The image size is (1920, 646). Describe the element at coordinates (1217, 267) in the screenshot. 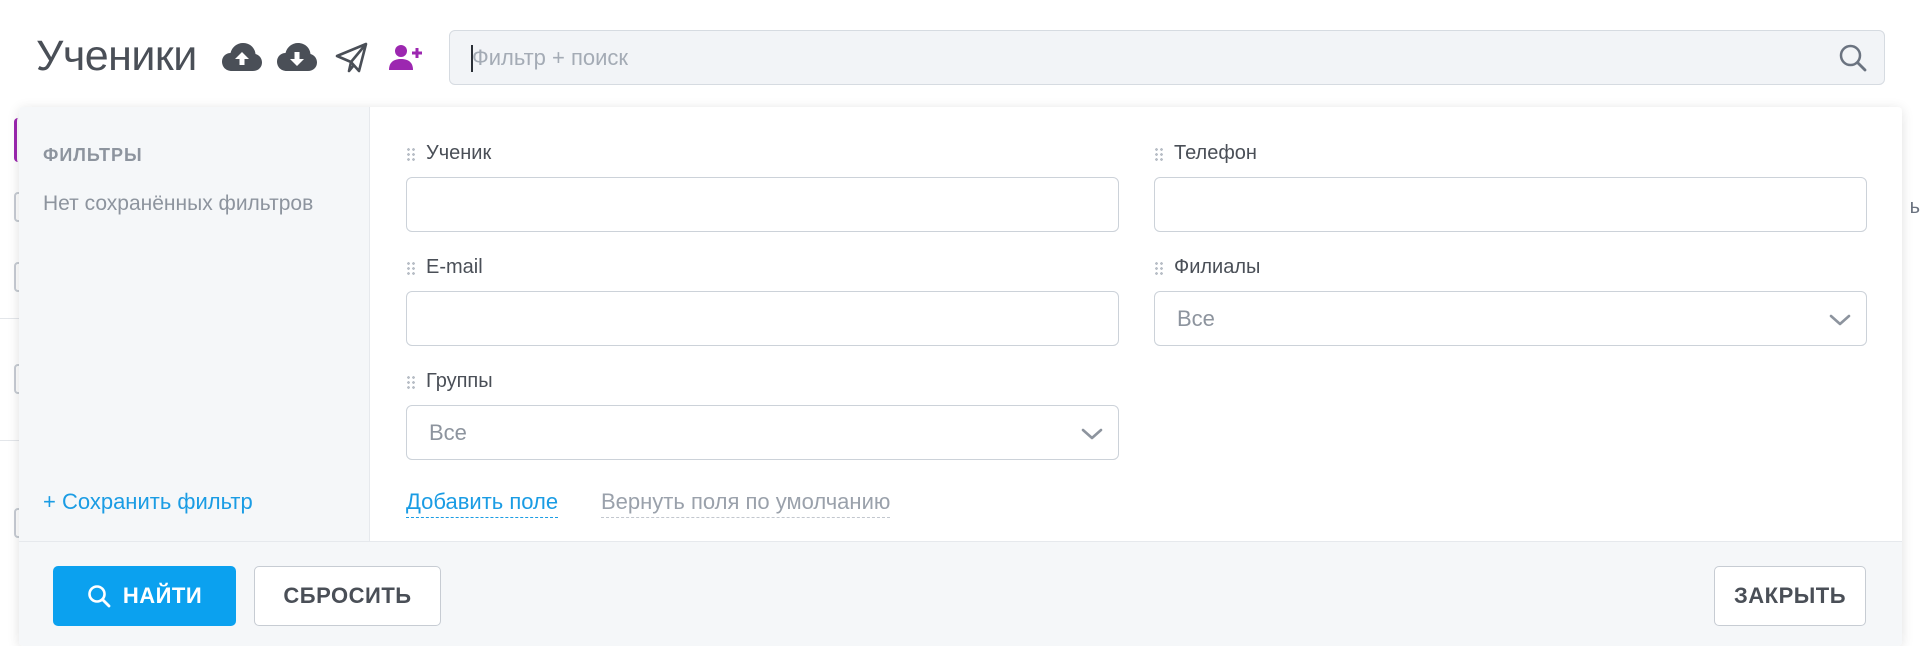

I see `field-label-text: Филиалы` at that location.